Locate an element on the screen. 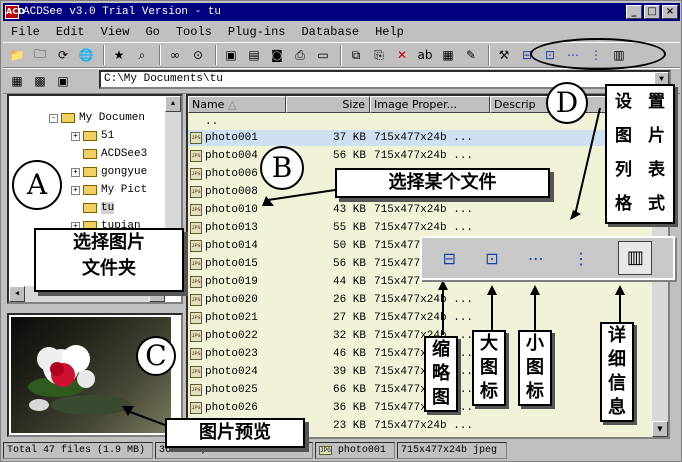 The height and width of the screenshot is (462, 682). arrow-preview is located at coordinates (145, 417).